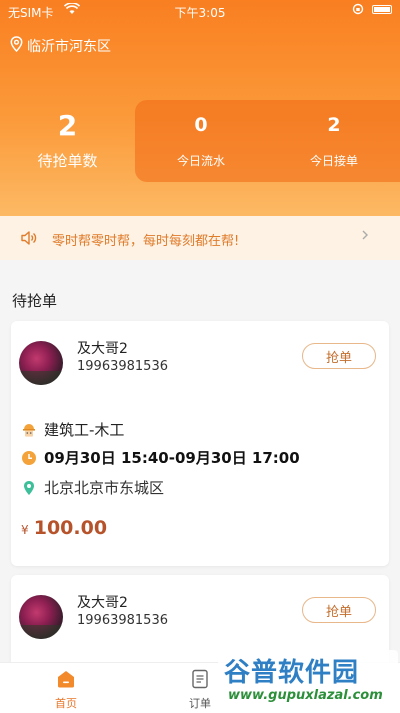 The image size is (400, 713). Describe the element at coordinates (29, 430) in the screenshot. I see `worker-icon` at that location.